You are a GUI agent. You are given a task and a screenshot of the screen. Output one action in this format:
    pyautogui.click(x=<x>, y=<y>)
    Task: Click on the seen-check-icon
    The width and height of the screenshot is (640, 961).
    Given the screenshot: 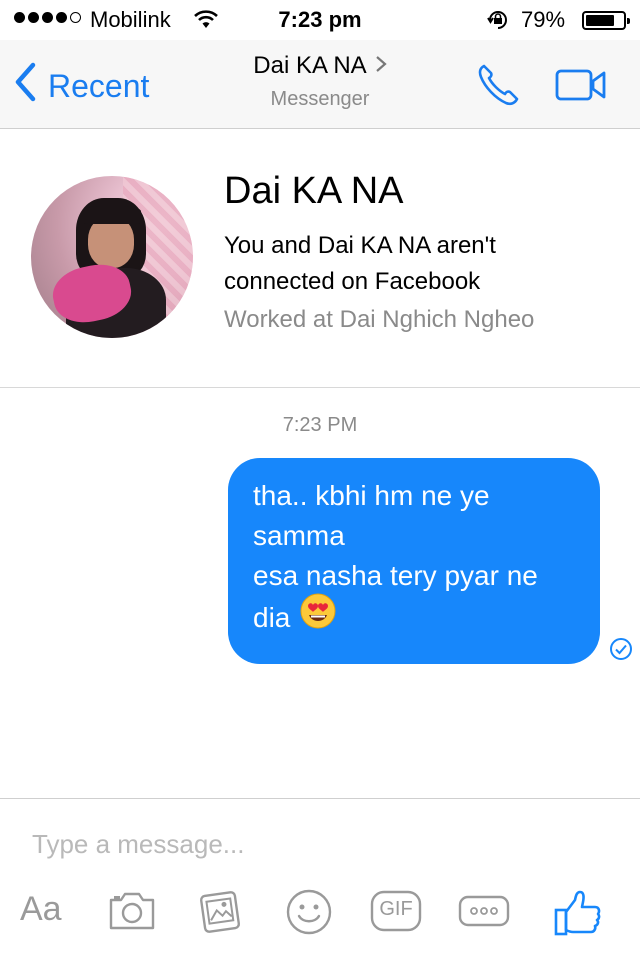 What is the action you would take?
    pyautogui.click(x=621, y=651)
    